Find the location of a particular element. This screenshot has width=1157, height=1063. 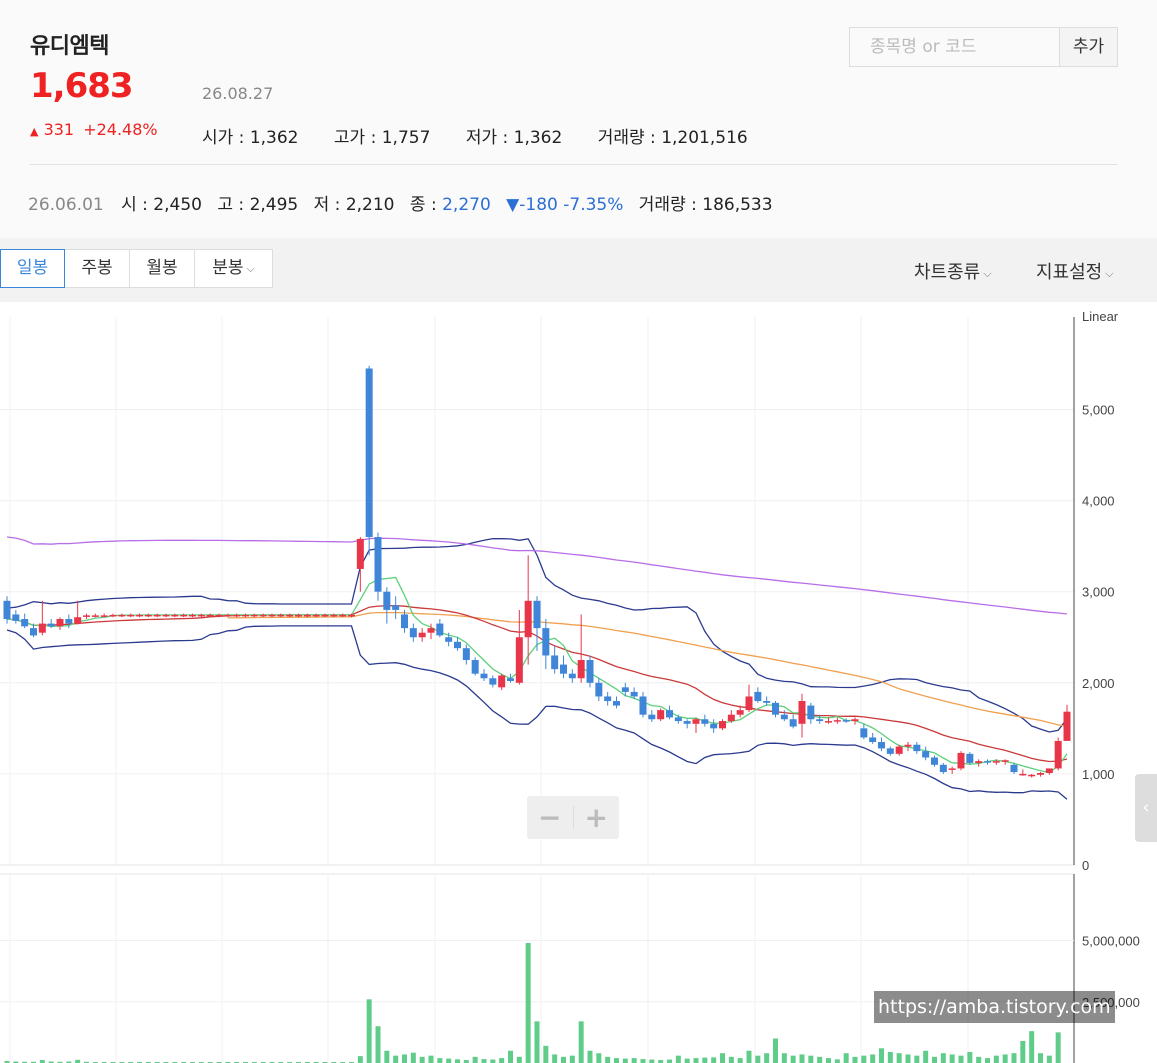

up-arrow-icon: ▲ is located at coordinates (34, 131).